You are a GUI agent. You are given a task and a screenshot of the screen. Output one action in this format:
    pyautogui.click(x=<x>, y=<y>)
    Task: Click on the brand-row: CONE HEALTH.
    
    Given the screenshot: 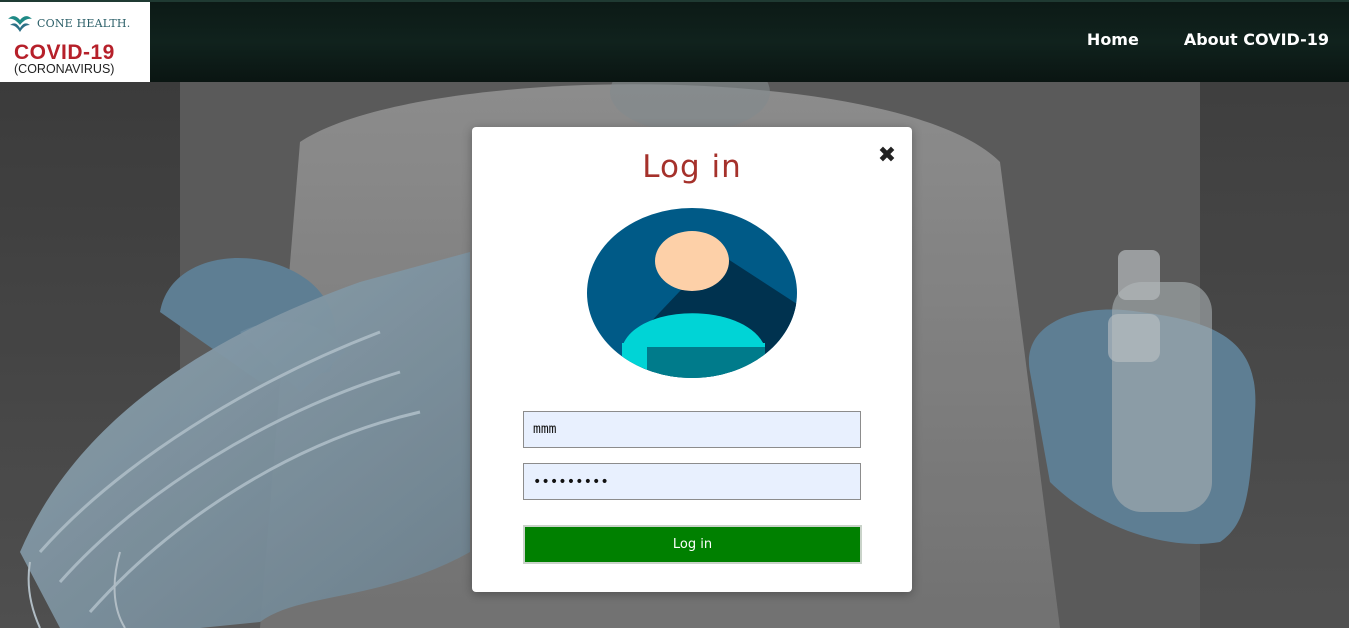 What is the action you would take?
    pyautogui.click(x=68, y=23)
    